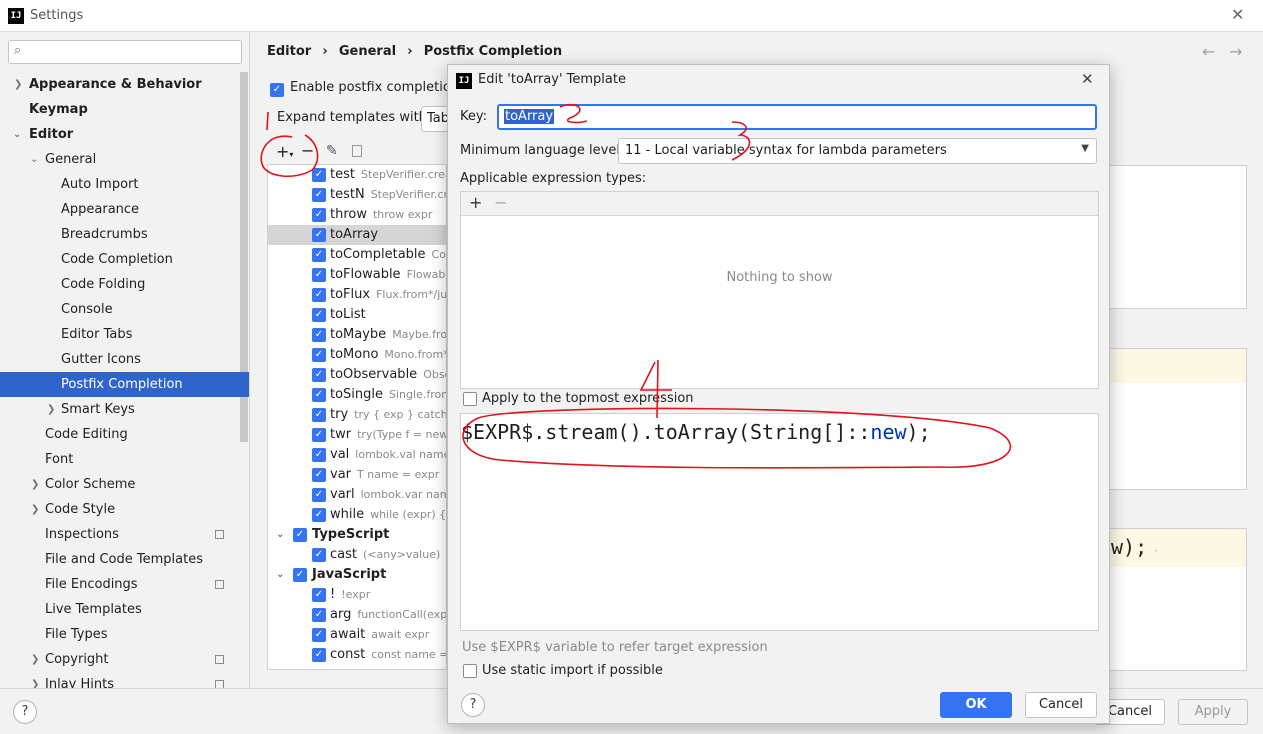 This screenshot has width=1263, height=734. Describe the element at coordinates (736, 438) in the screenshot. I see `annotation-ellipse-code` at that location.